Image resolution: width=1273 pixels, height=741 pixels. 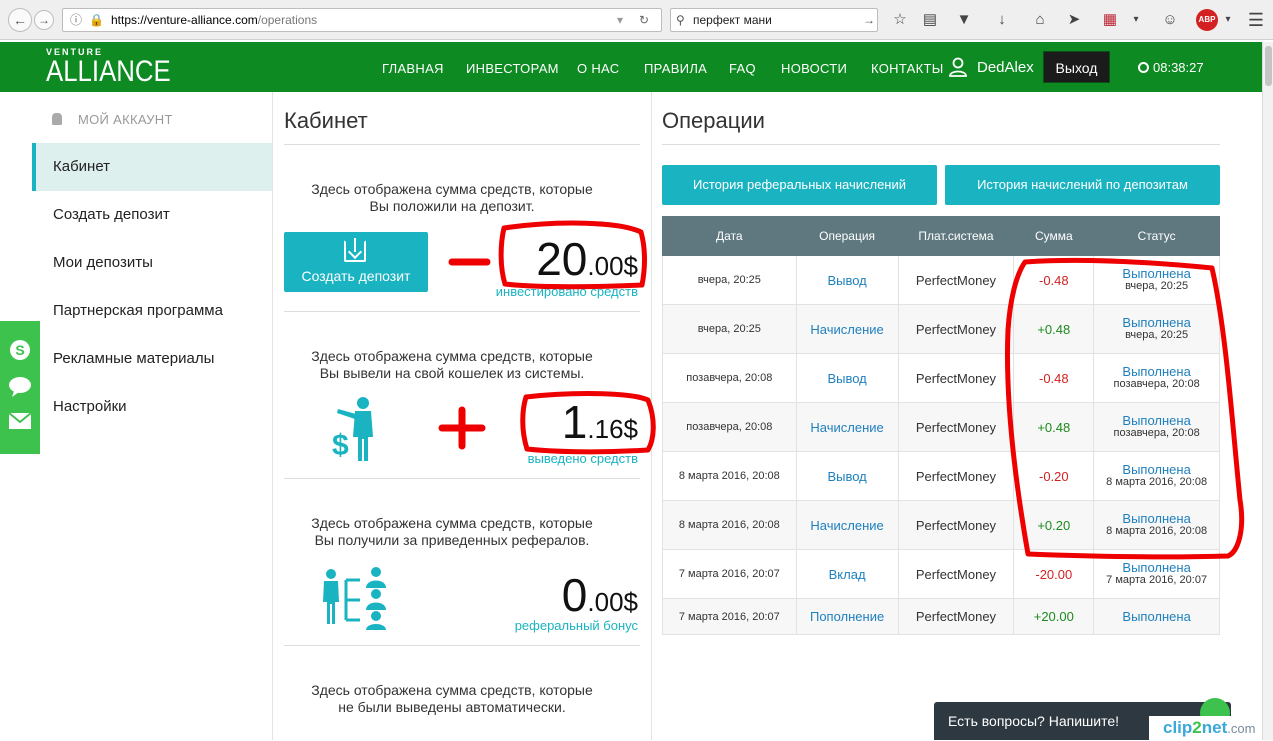 What do you see at coordinates (1005, 67) in the screenshot?
I see `username: DedAlex` at bounding box center [1005, 67].